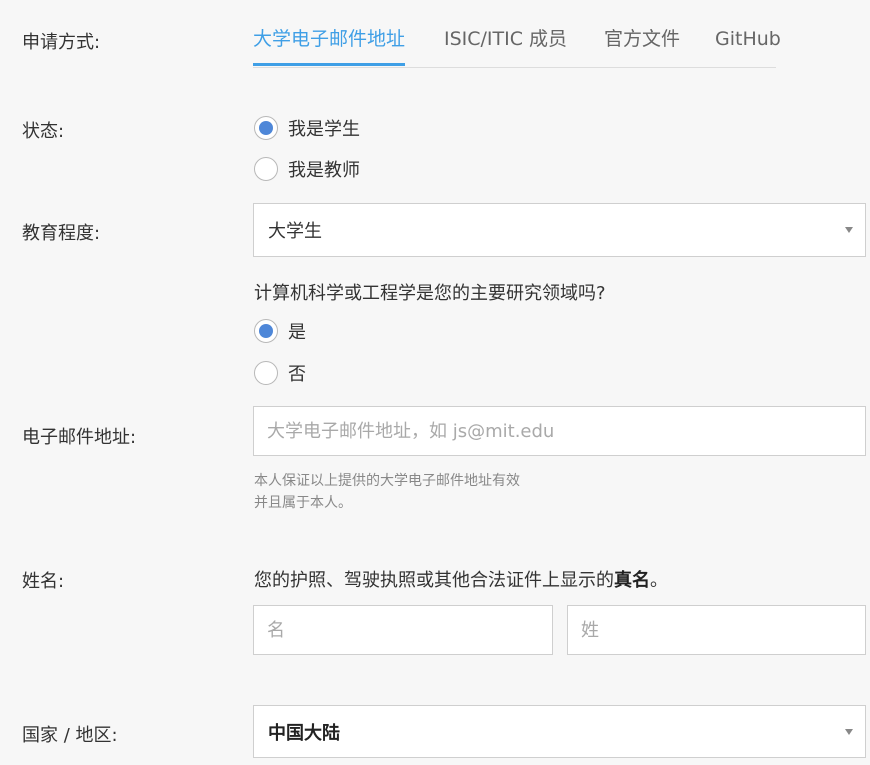 The image size is (870, 765). I want to click on name-hint-bold: 真名, so click(632, 580).